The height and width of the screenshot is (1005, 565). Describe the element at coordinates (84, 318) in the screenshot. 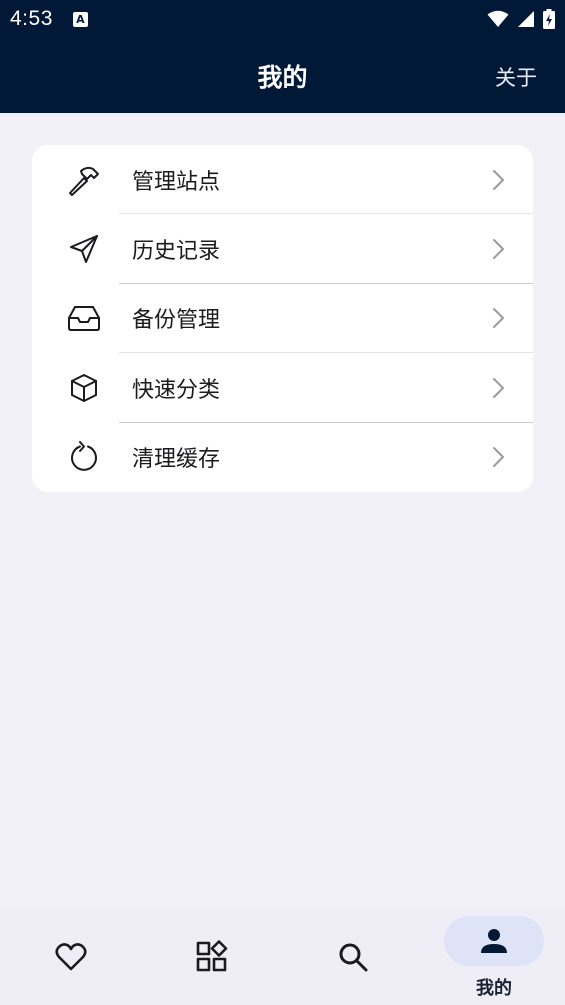

I see `inbox-icon` at that location.